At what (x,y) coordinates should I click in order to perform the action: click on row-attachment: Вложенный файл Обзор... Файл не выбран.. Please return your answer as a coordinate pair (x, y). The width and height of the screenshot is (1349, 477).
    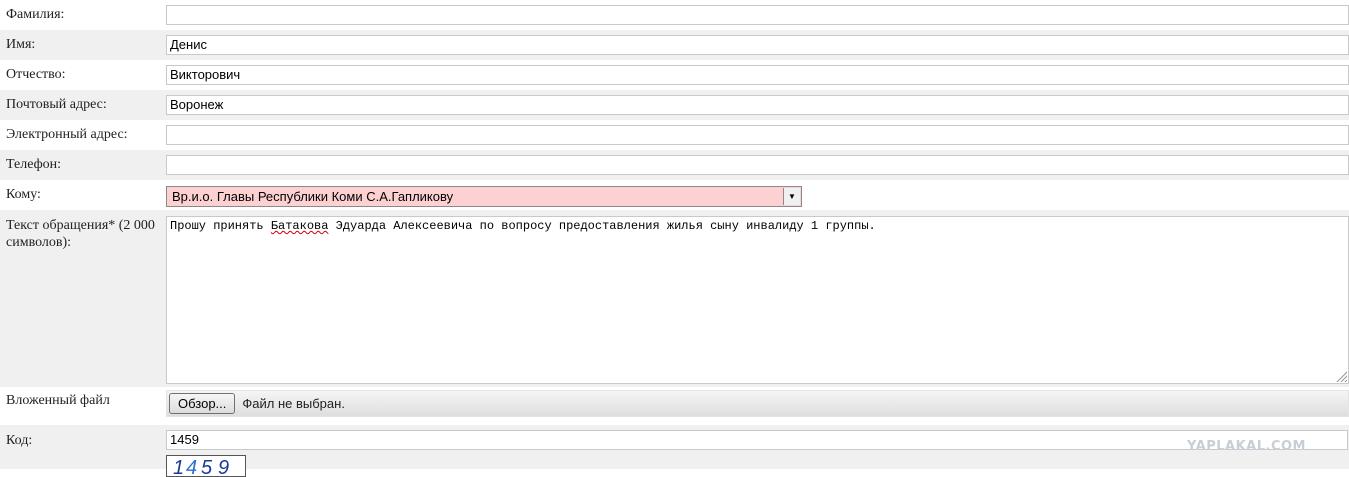
    Looking at the image, I should click on (674, 406).